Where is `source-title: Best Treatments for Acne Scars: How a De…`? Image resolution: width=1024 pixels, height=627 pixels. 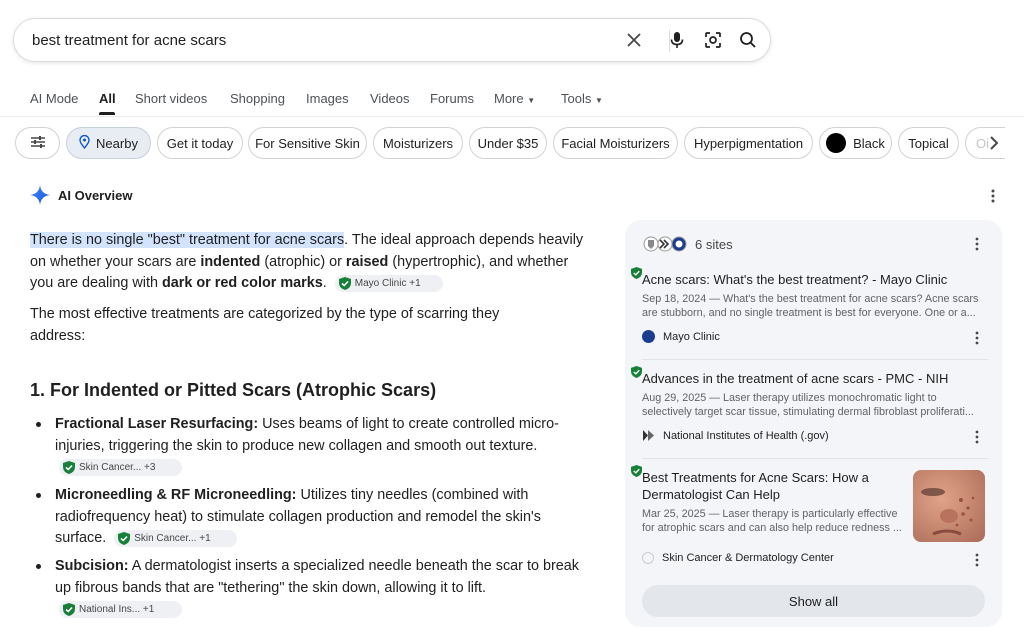 source-title: Best Treatments for Acne Scars: How a De… is located at coordinates (767, 486).